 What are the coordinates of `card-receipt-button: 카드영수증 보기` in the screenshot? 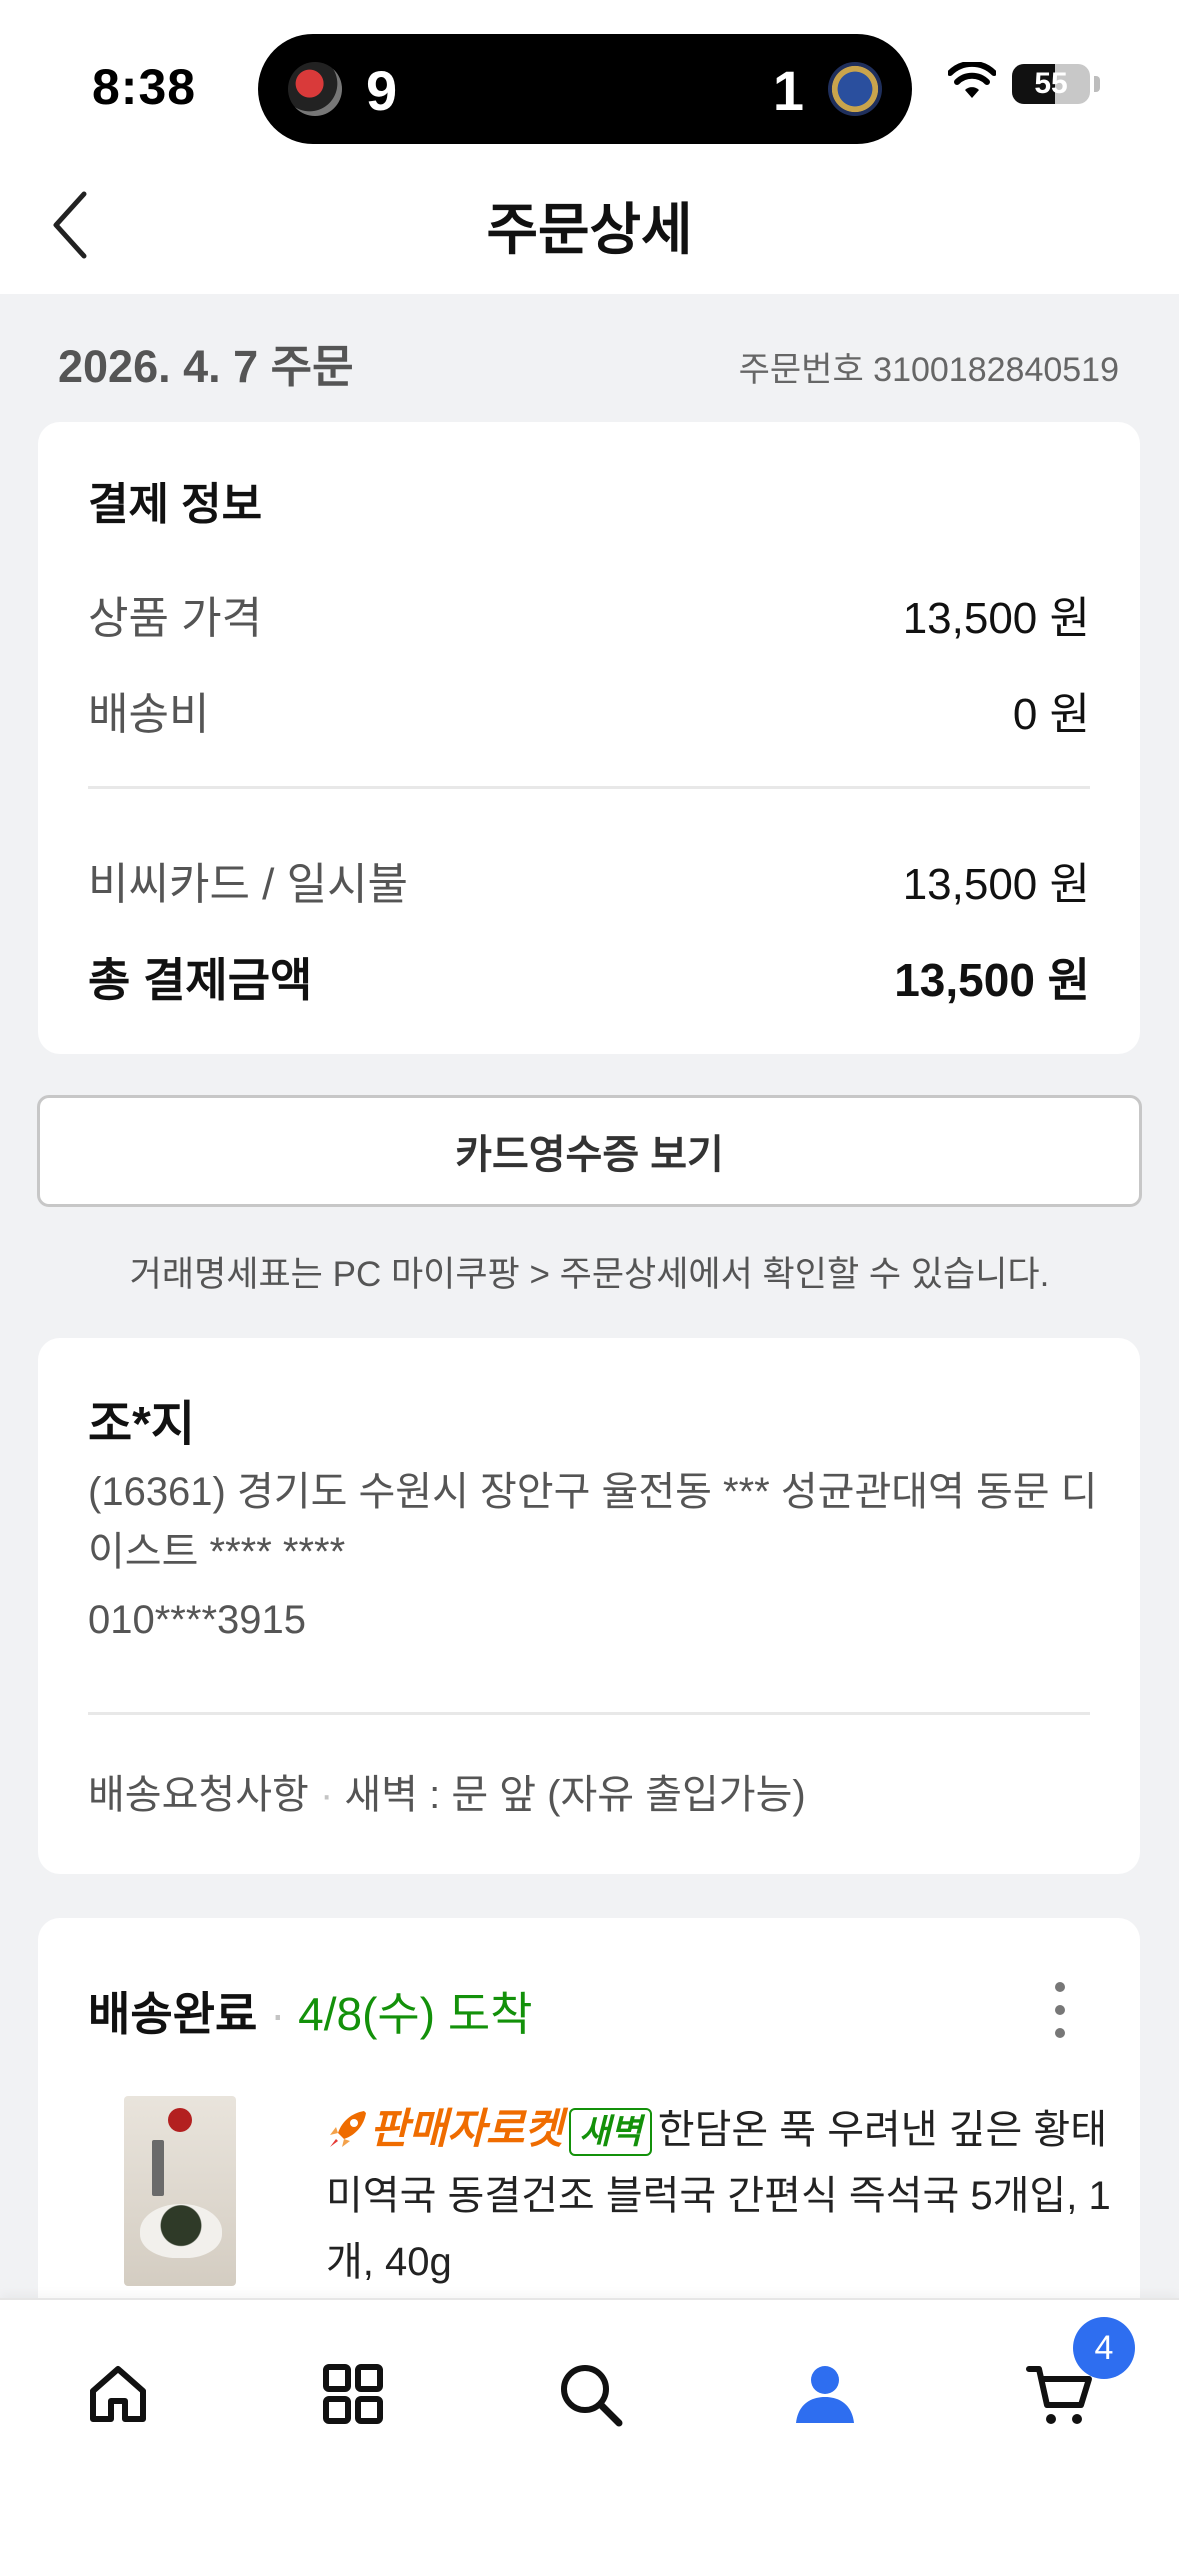 It's located at (589, 1151).